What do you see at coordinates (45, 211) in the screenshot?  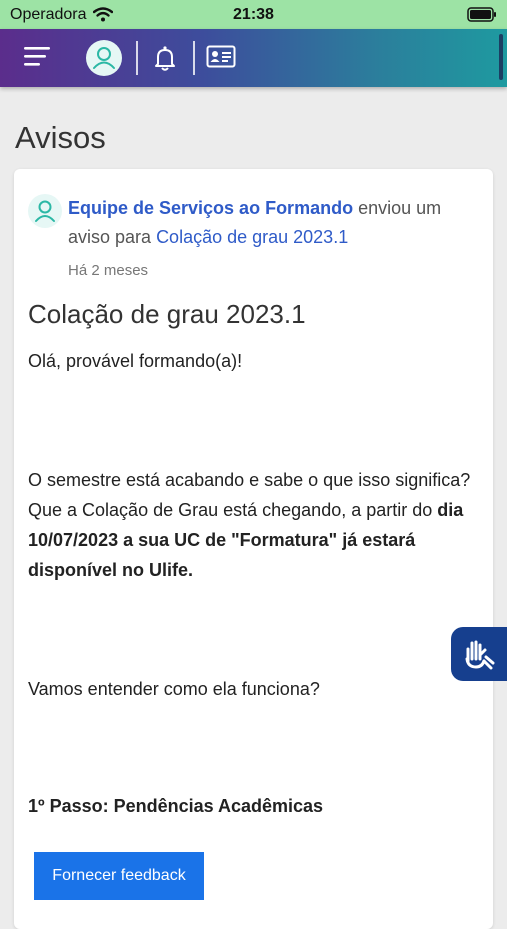 I see `sender-avatar-icon` at bounding box center [45, 211].